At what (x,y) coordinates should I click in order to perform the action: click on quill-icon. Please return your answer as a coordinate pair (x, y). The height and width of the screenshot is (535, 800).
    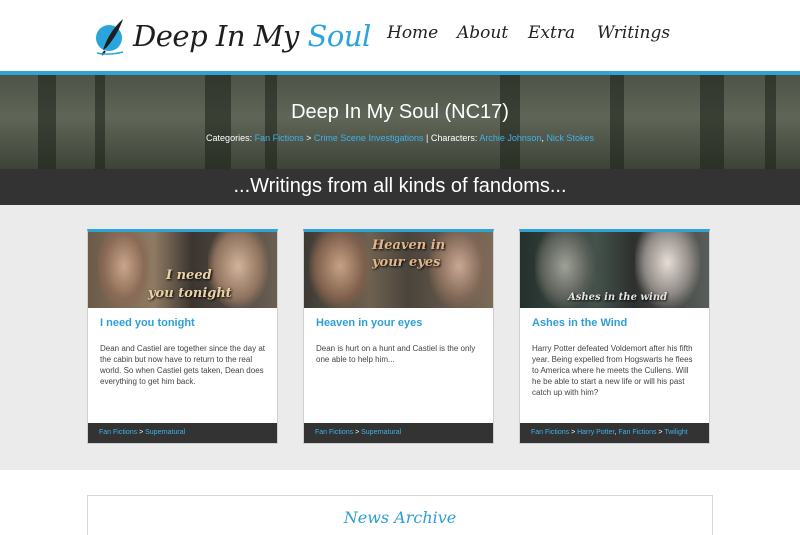
    Looking at the image, I should click on (111, 36).